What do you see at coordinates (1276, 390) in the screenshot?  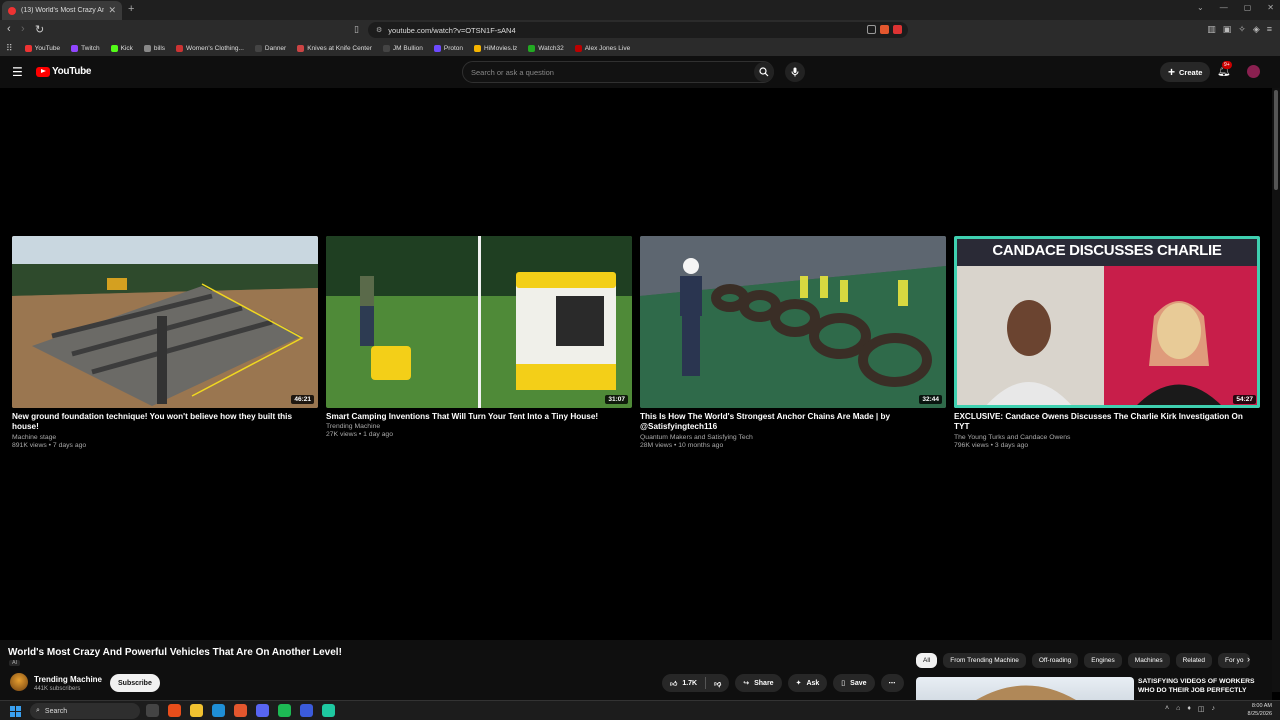 I see `page-scrollbar` at bounding box center [1276, 390].